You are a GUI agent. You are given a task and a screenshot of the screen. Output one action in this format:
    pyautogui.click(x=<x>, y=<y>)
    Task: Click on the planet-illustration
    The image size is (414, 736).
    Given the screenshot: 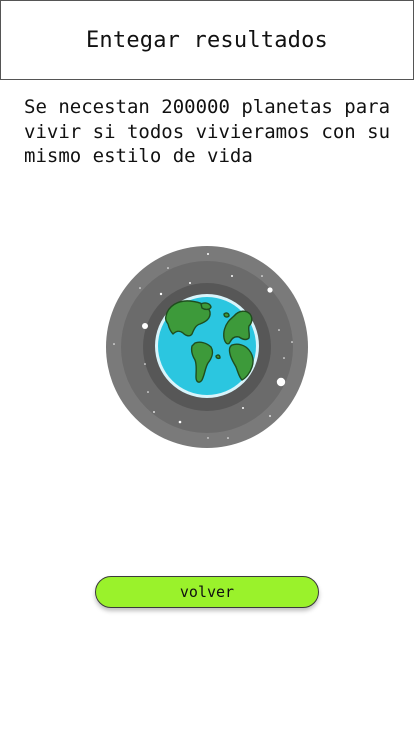 What is the action you would take?
    pyautogui.click(x=207, y=347)
    